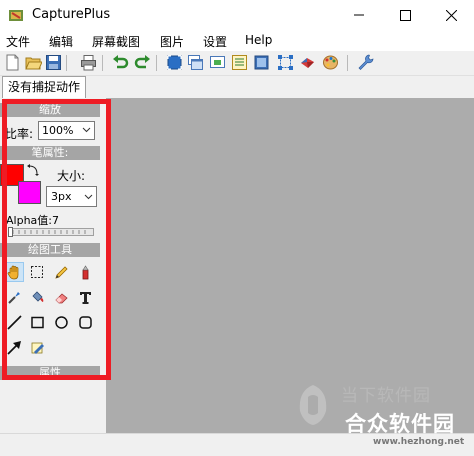 The height and width of the screenshot is (456, 474). Describe the element at coordinates (365, 62) in the screenshot. I see `wrench-icon` at that location.